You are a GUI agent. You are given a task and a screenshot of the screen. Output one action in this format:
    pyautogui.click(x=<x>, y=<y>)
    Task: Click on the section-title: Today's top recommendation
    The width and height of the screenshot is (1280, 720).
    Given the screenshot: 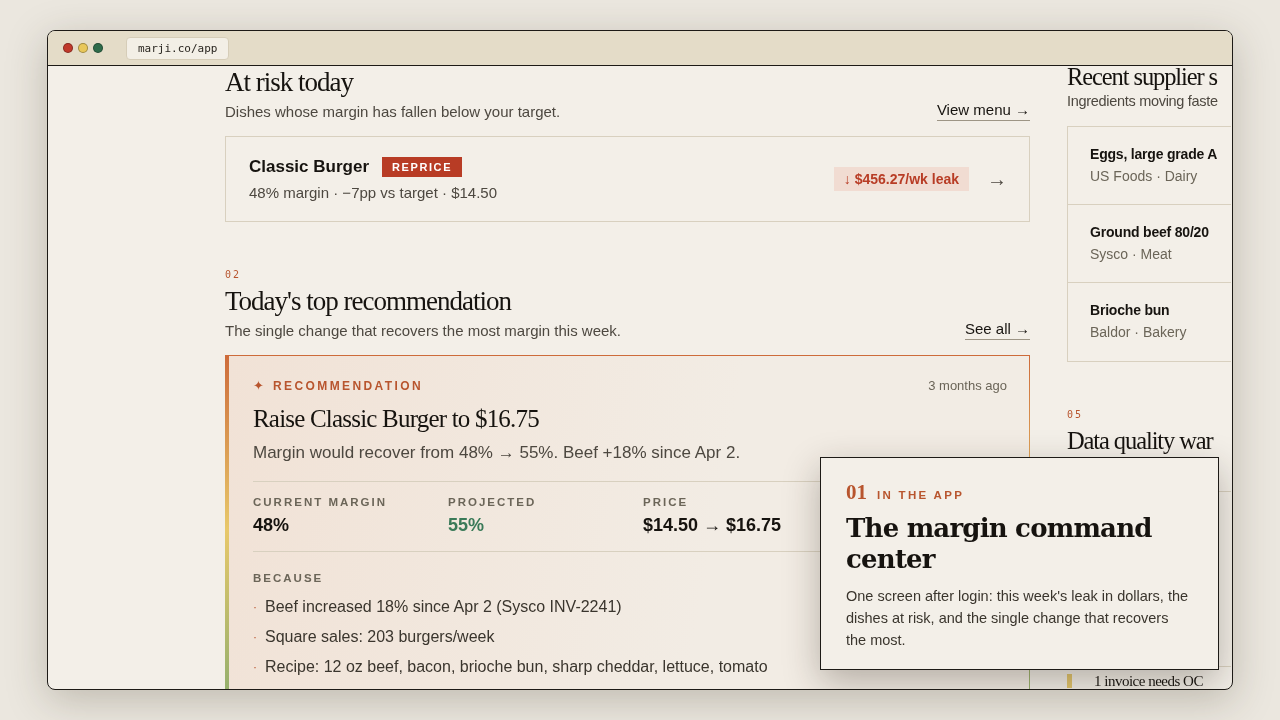 What is the action you would take?
    pyautogui.click(x=369, y=301)
    